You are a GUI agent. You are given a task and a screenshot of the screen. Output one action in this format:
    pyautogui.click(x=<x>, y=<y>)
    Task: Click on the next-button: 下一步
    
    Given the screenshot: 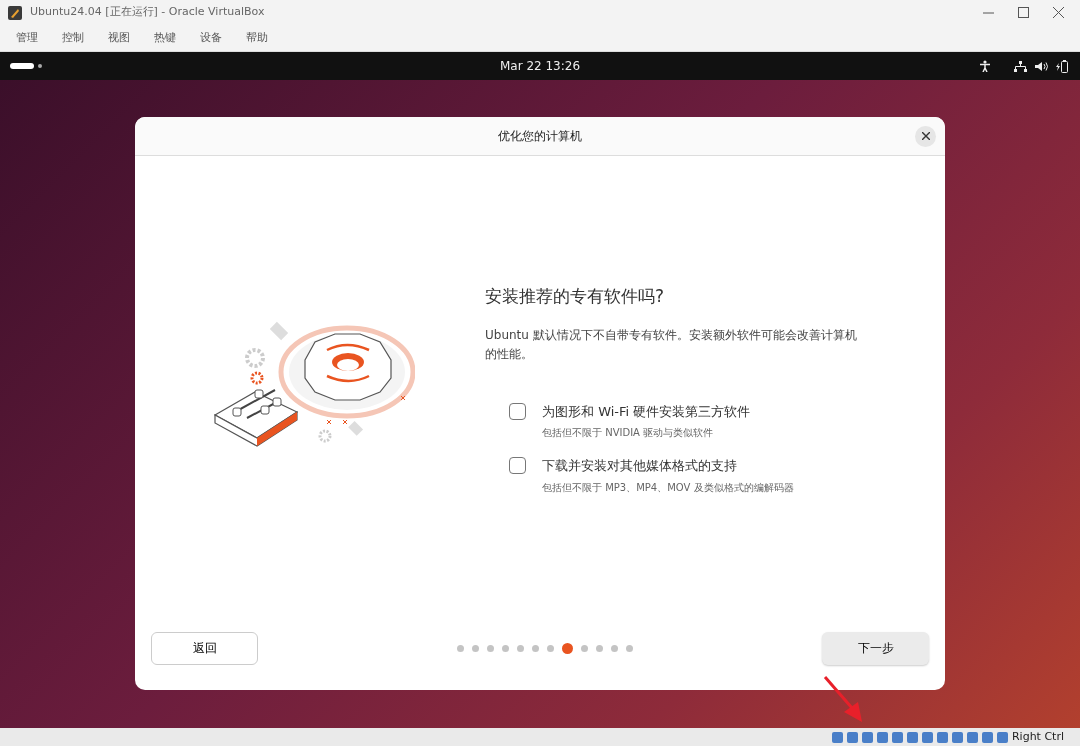 What is the action you would take?
    pyautogui.click(x=875, y=648)
    